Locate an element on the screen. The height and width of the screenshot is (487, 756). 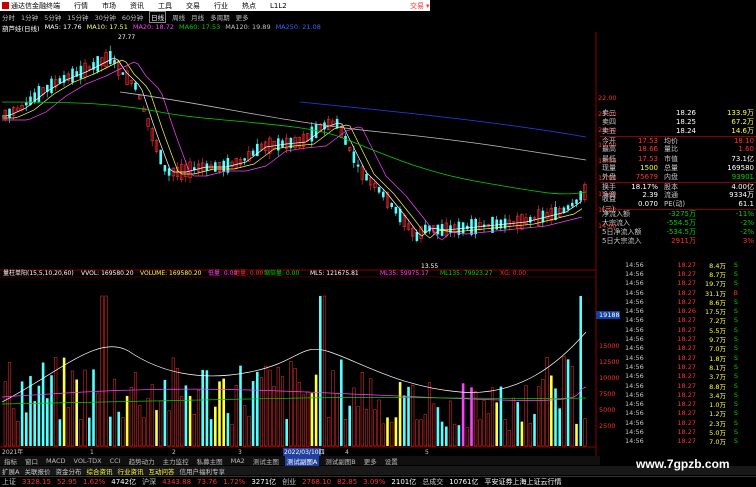
menu-market: 市场 is located at coordinates (109, 6).